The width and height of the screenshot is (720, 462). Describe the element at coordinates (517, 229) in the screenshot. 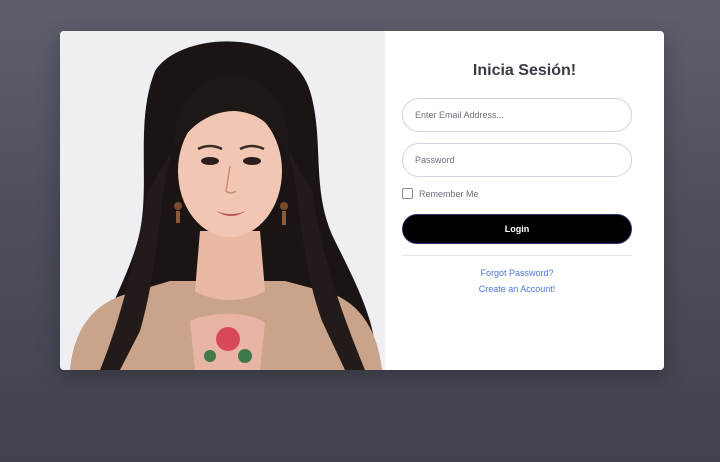

I see `login-button: Login` at that location.